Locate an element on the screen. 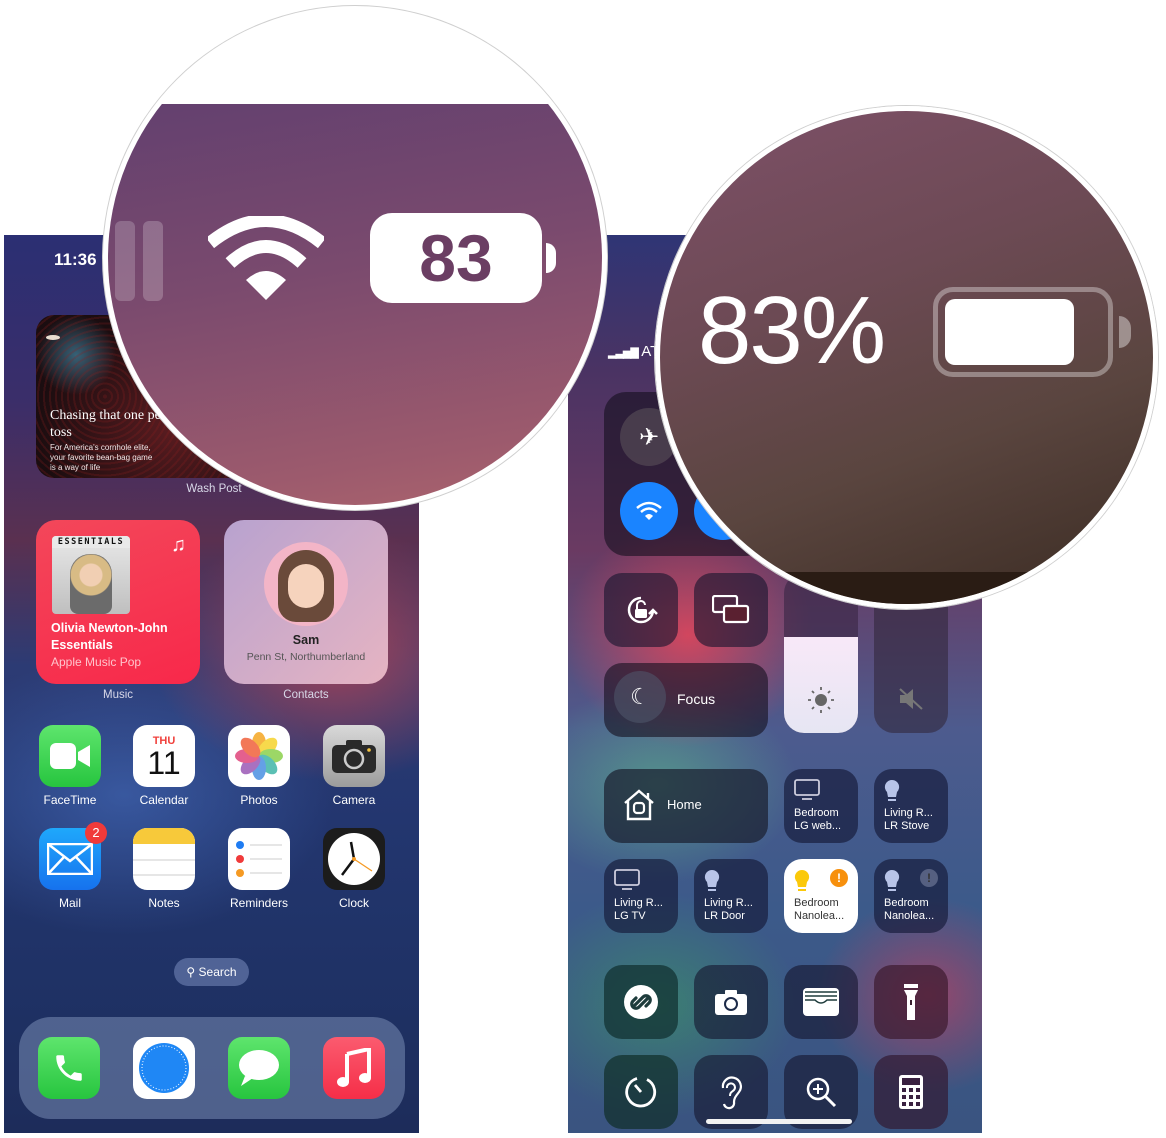 Image resolution: width=1166 pixels, height=1138 pixels. search-icon: ⚲ is located at coordinates (191, 972).